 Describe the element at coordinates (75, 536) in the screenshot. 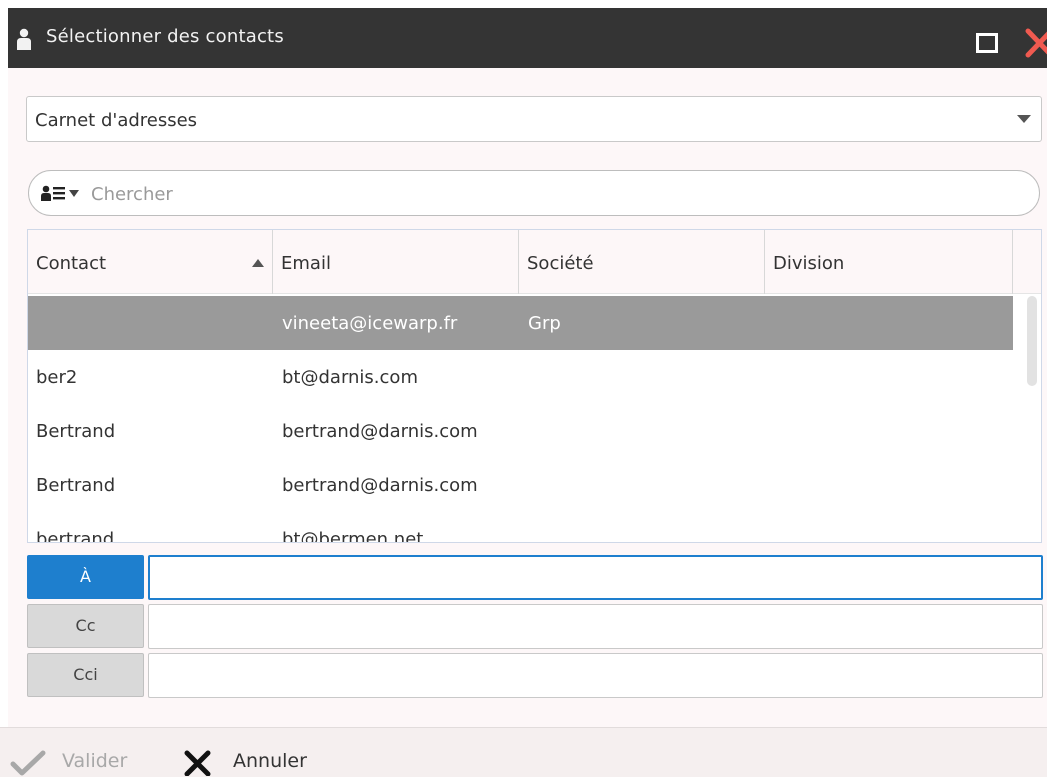

I see `cell-contact: bertrand` at that location.